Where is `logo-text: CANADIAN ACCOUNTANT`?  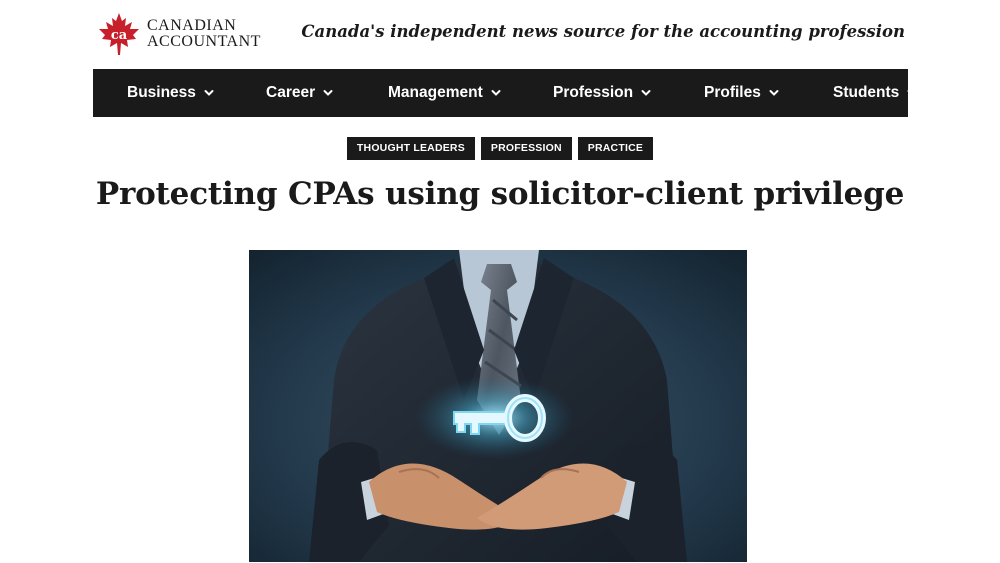 logo-text: CANADIAN ACCOUNTANT is located at coordinates (204, 34).